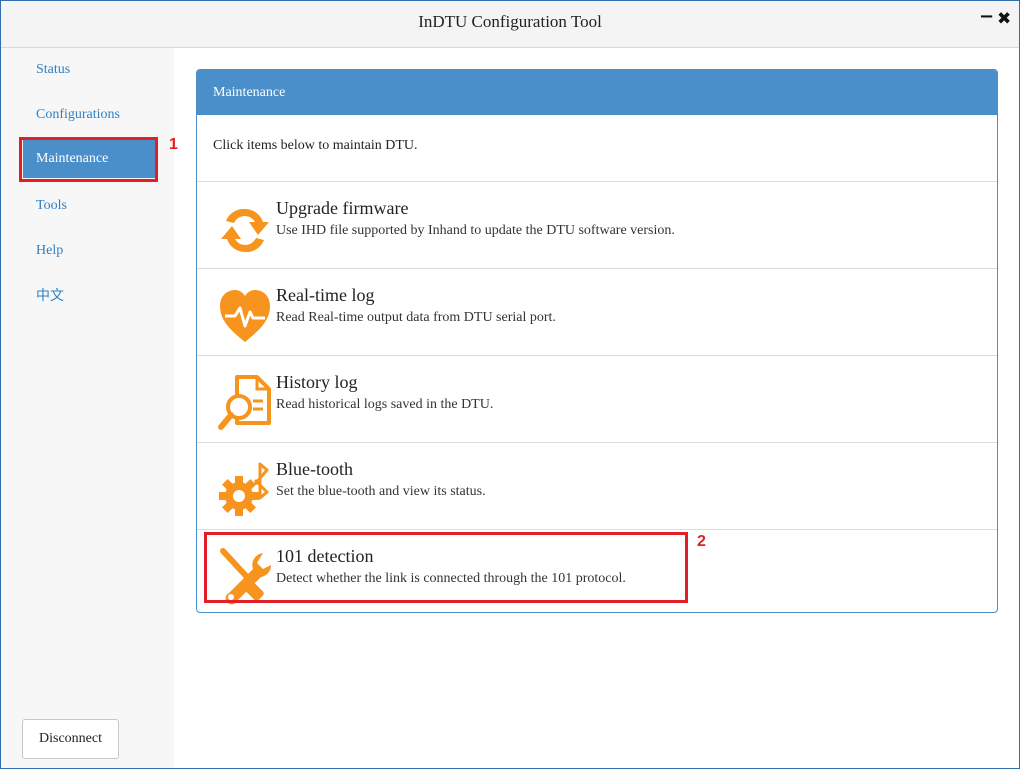  Describe the element at coordinates (70, 739) in the screenshot. I see `disconnect-button: Disconnect` at that location.